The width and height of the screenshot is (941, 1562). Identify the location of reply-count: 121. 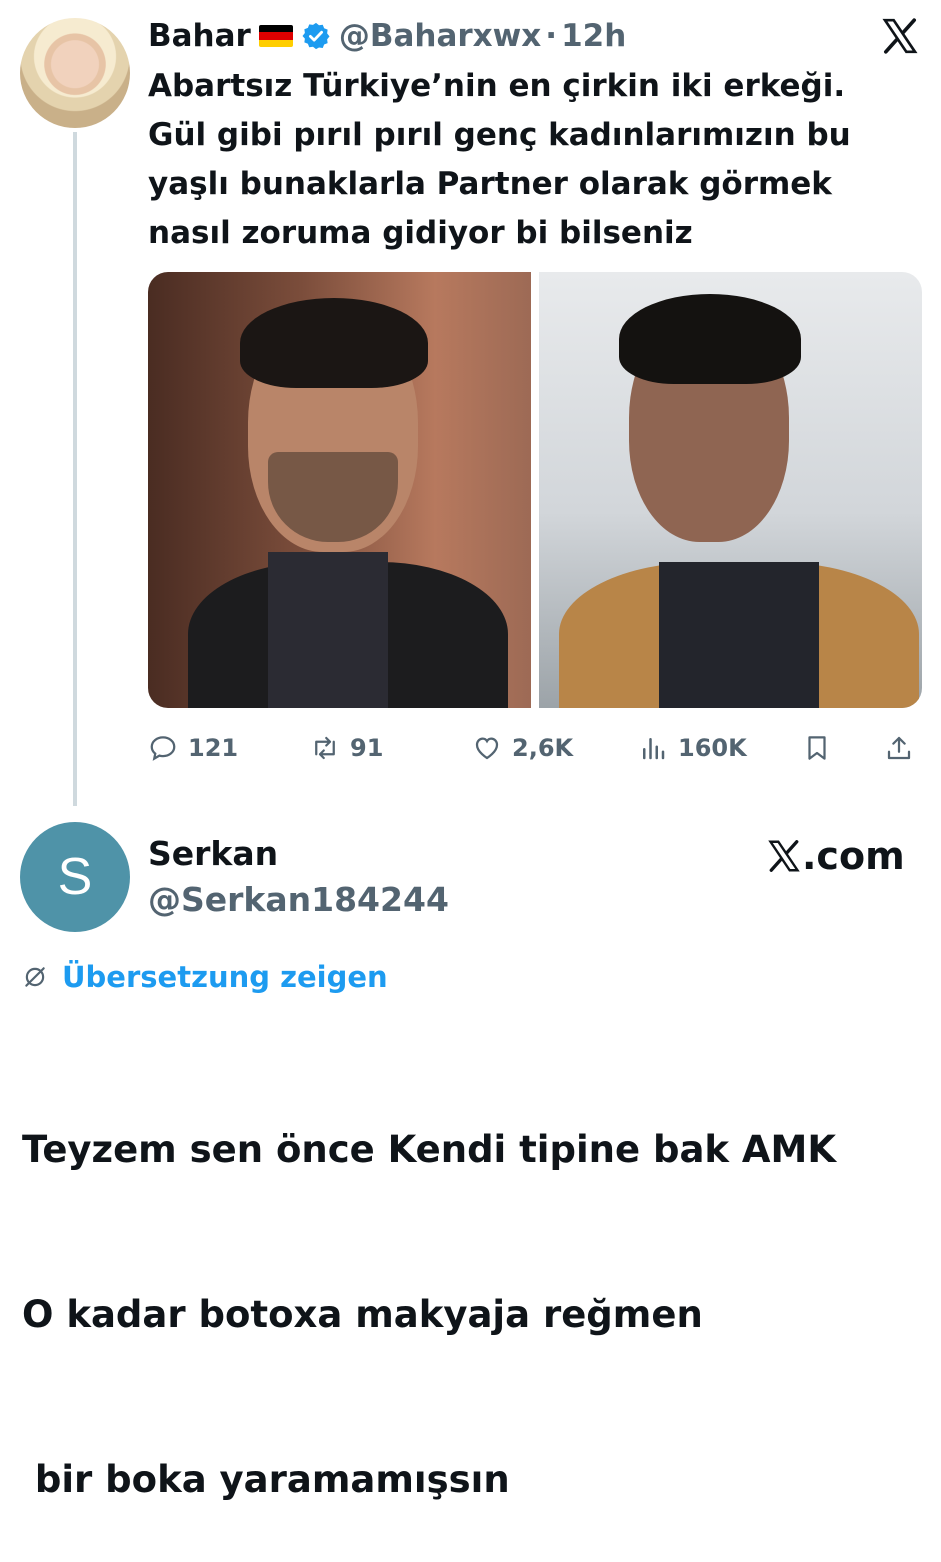
(213, 748).